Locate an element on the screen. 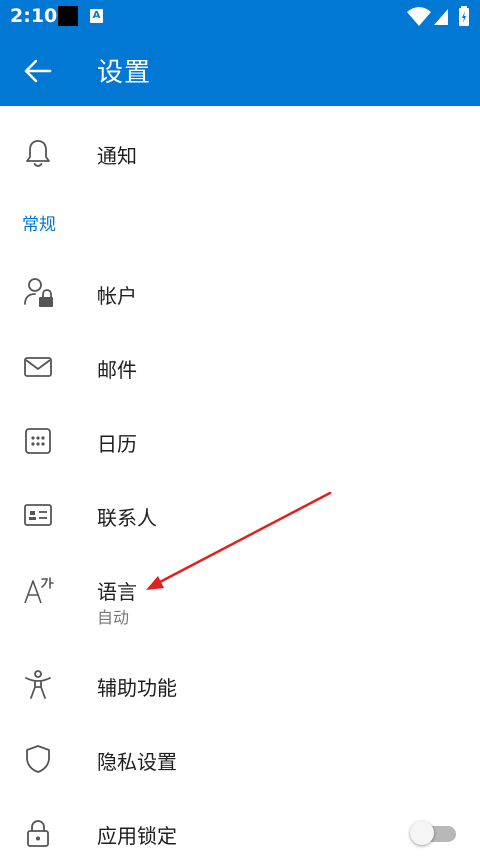 The image size is (480, 856). wifi-icon is located at coordinates (419, 16).